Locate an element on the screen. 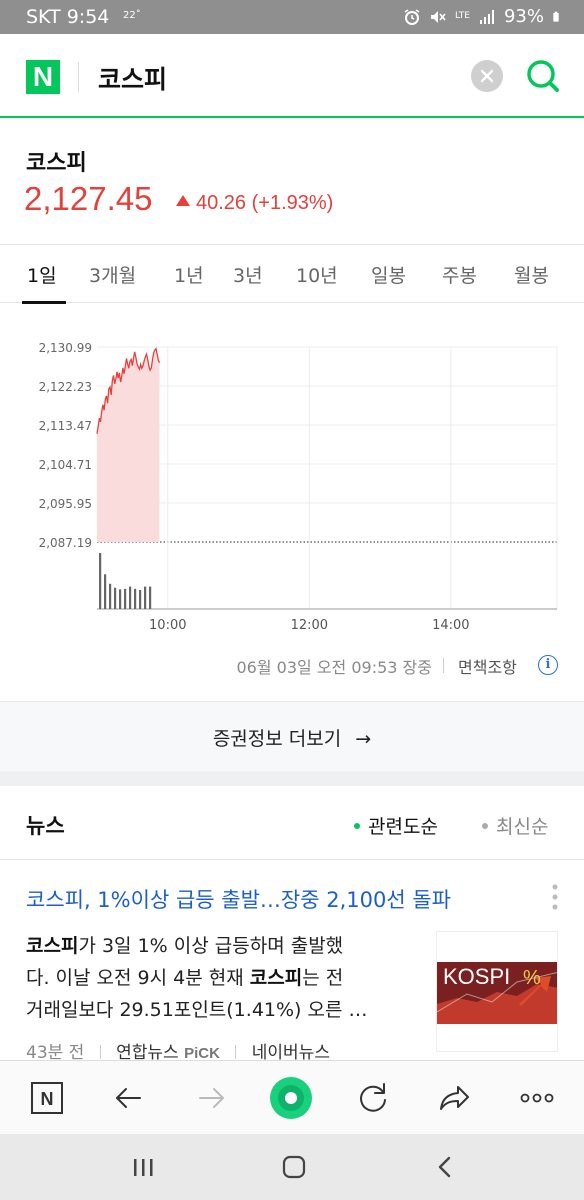 The image size is (584, 1200). home-button is located at coordinates (294, 1167).